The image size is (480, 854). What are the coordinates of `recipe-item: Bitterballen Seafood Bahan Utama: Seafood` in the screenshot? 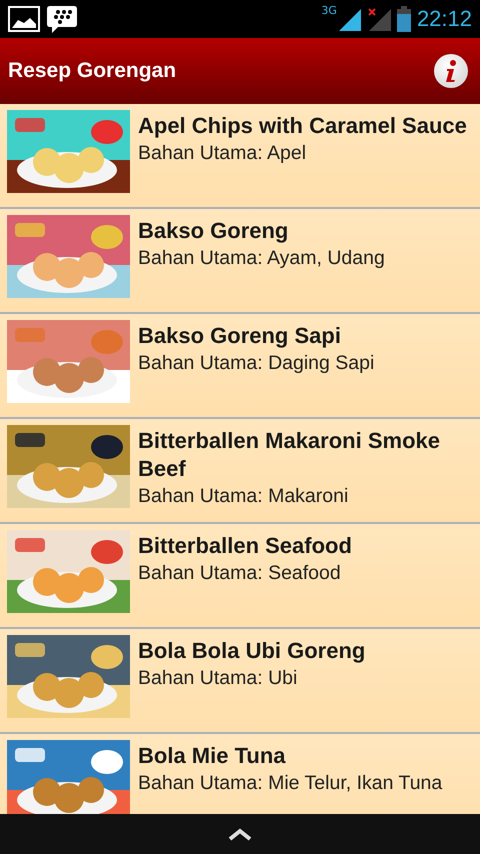 It's located at (240, 576).